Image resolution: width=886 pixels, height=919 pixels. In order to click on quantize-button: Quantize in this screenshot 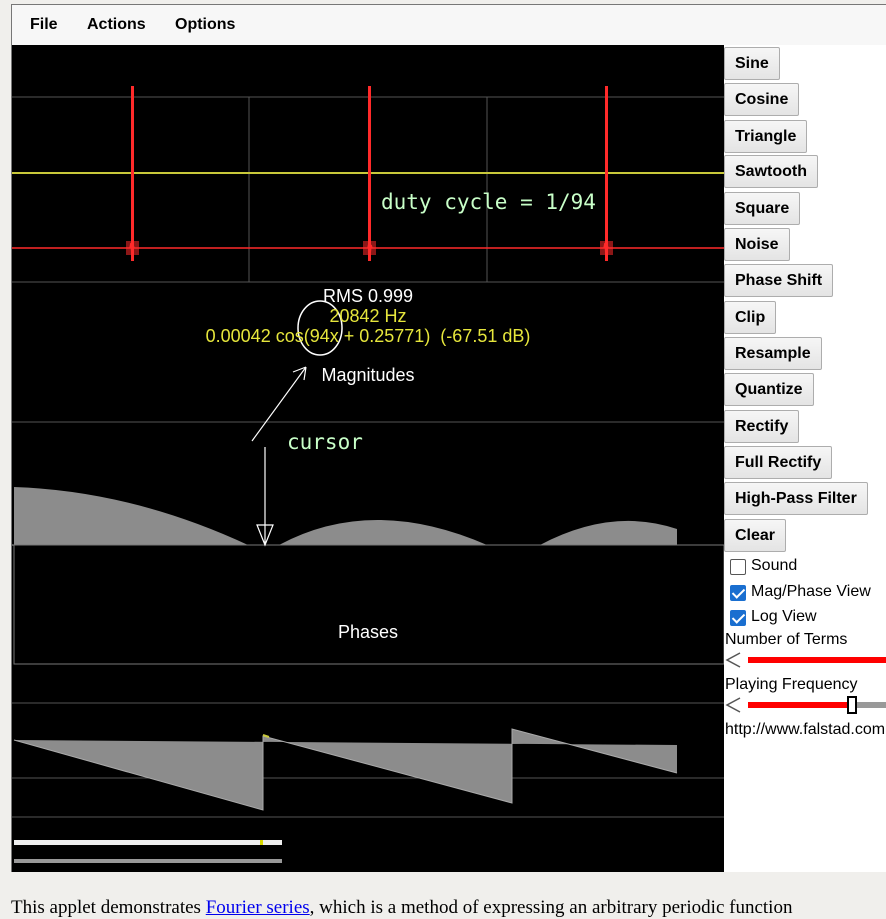, I will do `click(769, 389)`.